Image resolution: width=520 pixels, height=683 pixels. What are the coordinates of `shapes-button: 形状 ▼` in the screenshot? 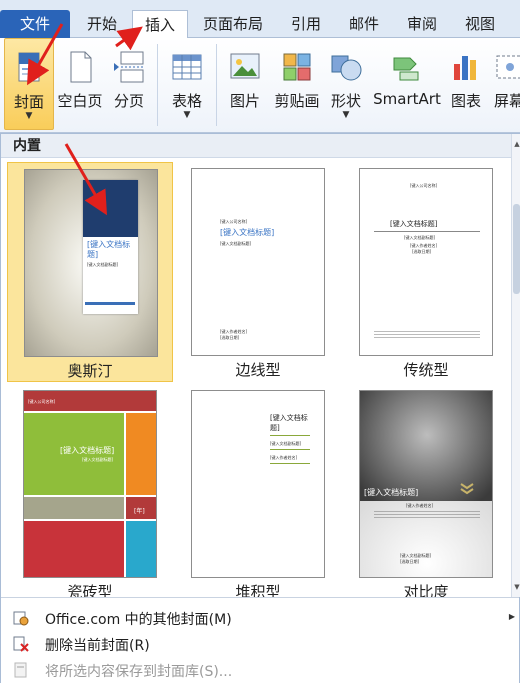 It's located at (346, 85).